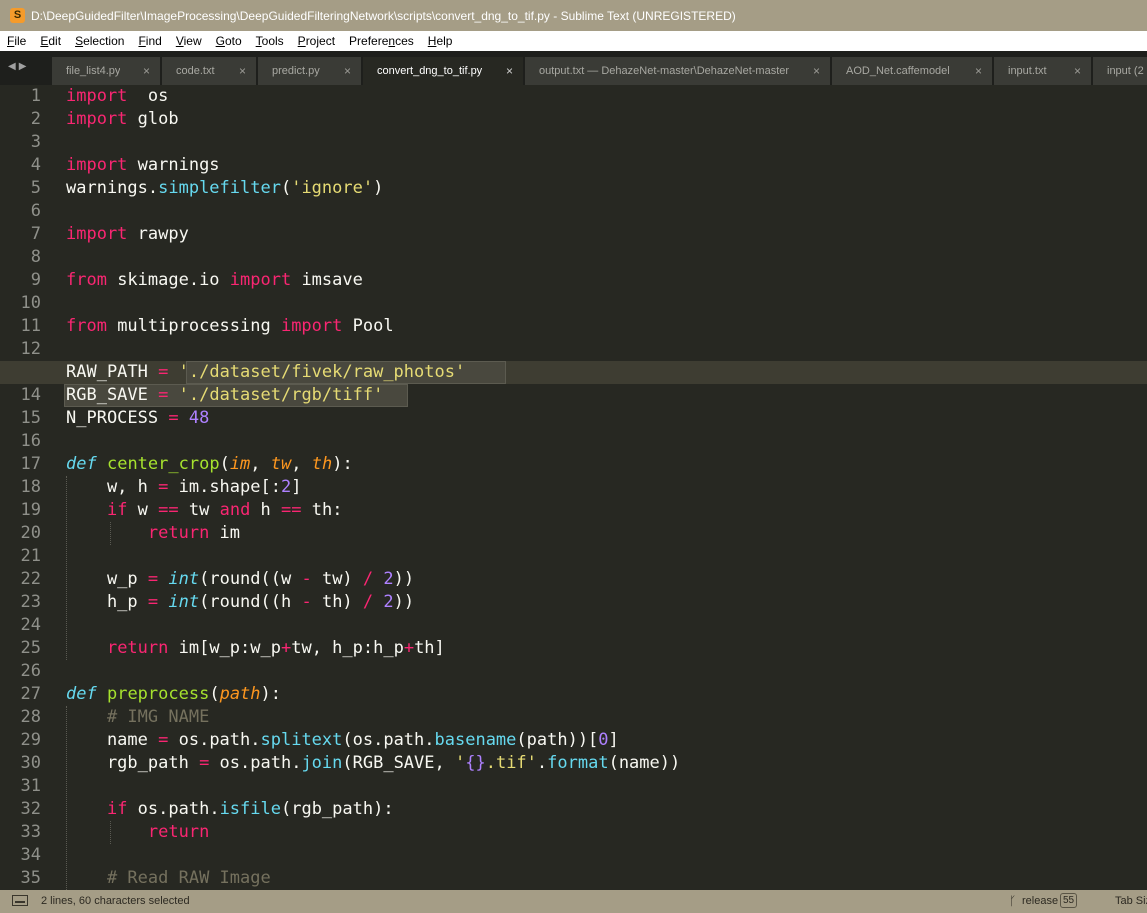  What do you see at coordinates (35, 142) in the screenshot?
I see `line-number: 3` at bounding box center [35, 142].